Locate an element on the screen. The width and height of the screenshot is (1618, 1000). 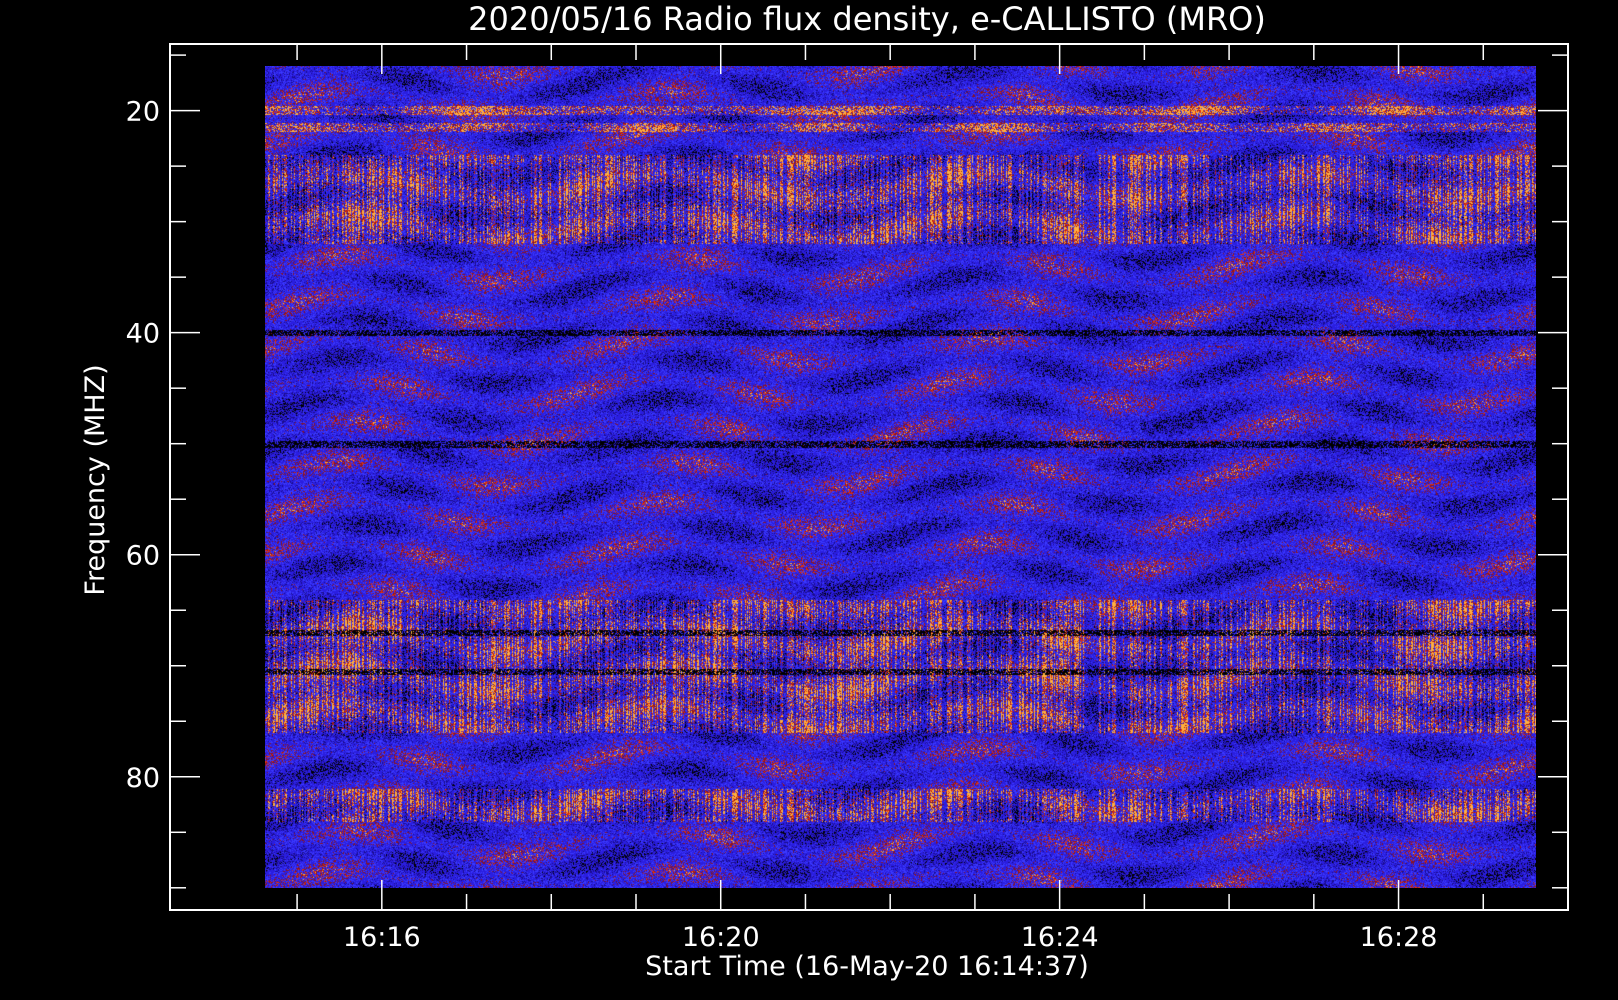
x-tick-label: 16:24 is located at coordinates (1060, 937).